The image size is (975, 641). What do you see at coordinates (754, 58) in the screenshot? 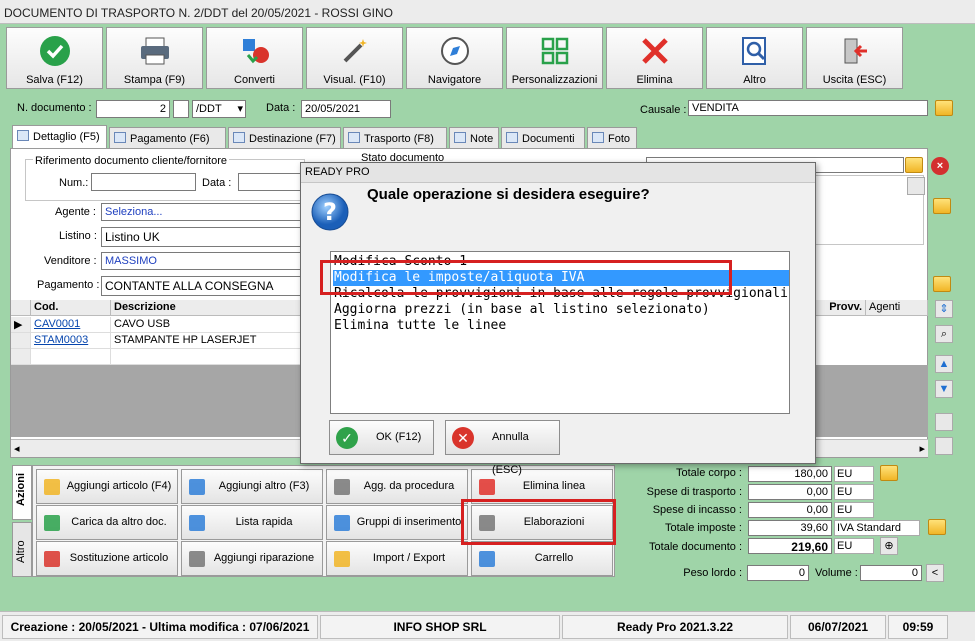
I see `toolbar-button-8: Altro` at bounding box center [754, 58].